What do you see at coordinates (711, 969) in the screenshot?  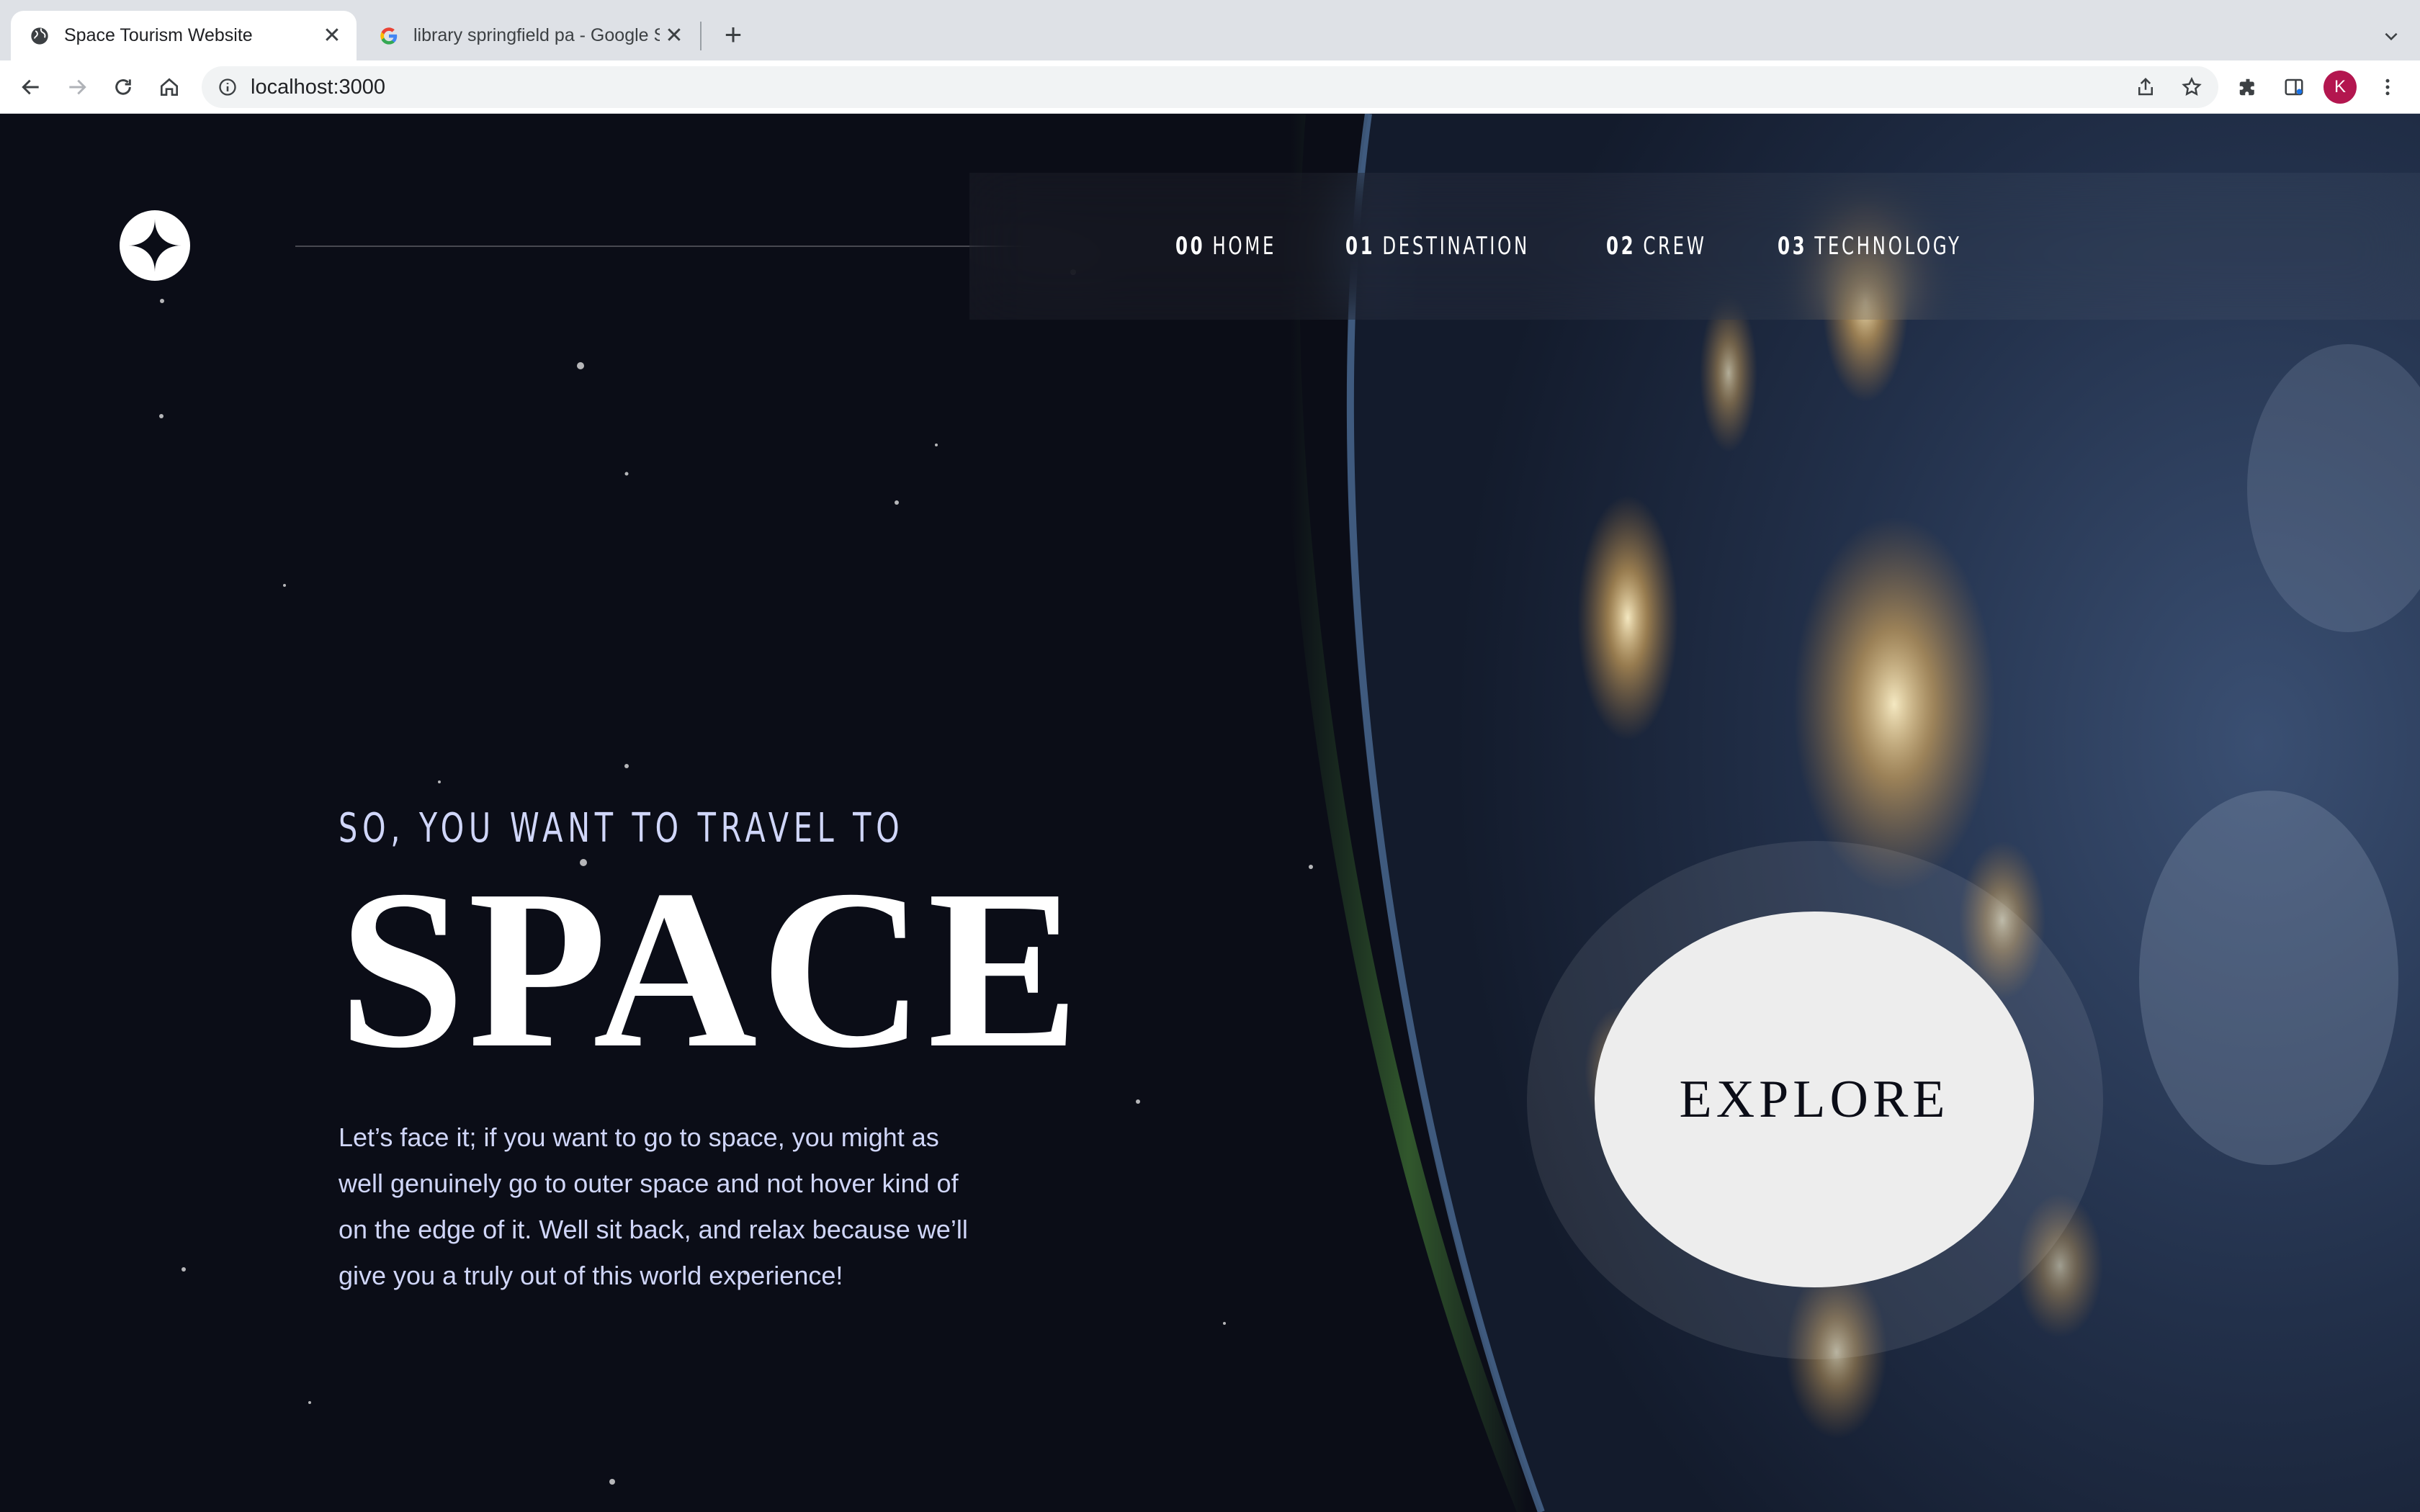 I see `hero-headline: SPACE` at bounding box center [711, 969].